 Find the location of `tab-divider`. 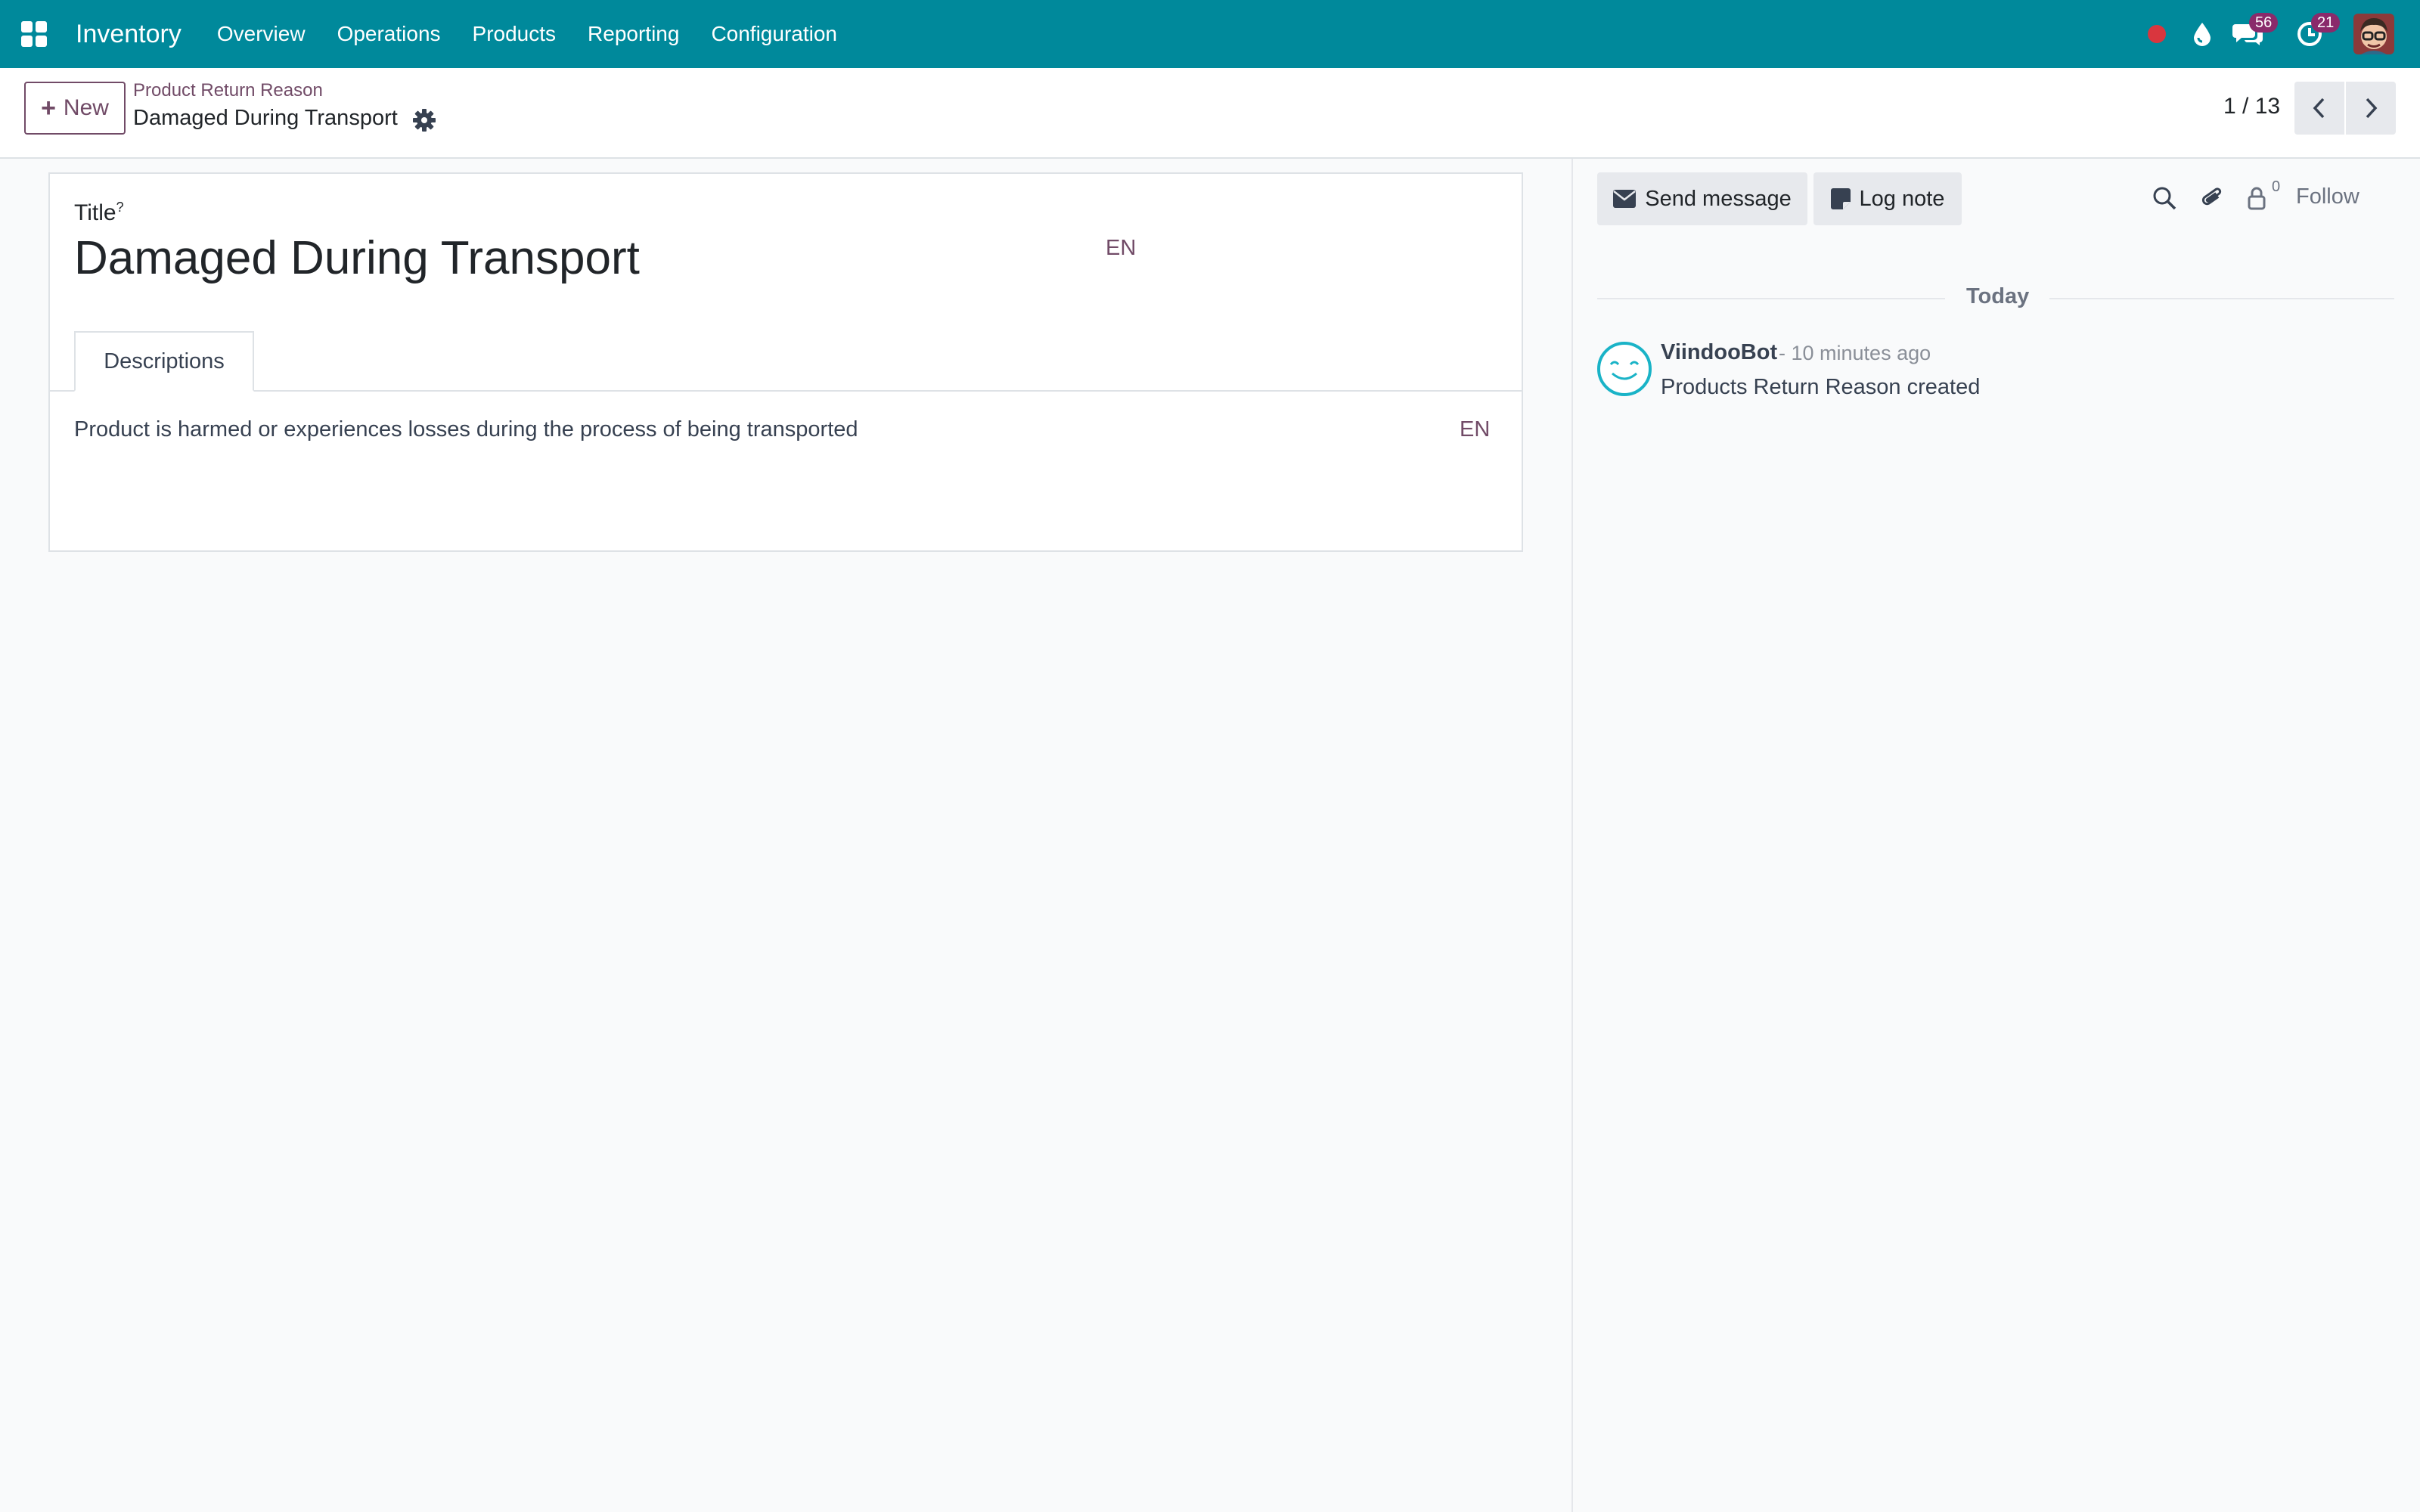

tab-divider is located at coordinates (786, 391).